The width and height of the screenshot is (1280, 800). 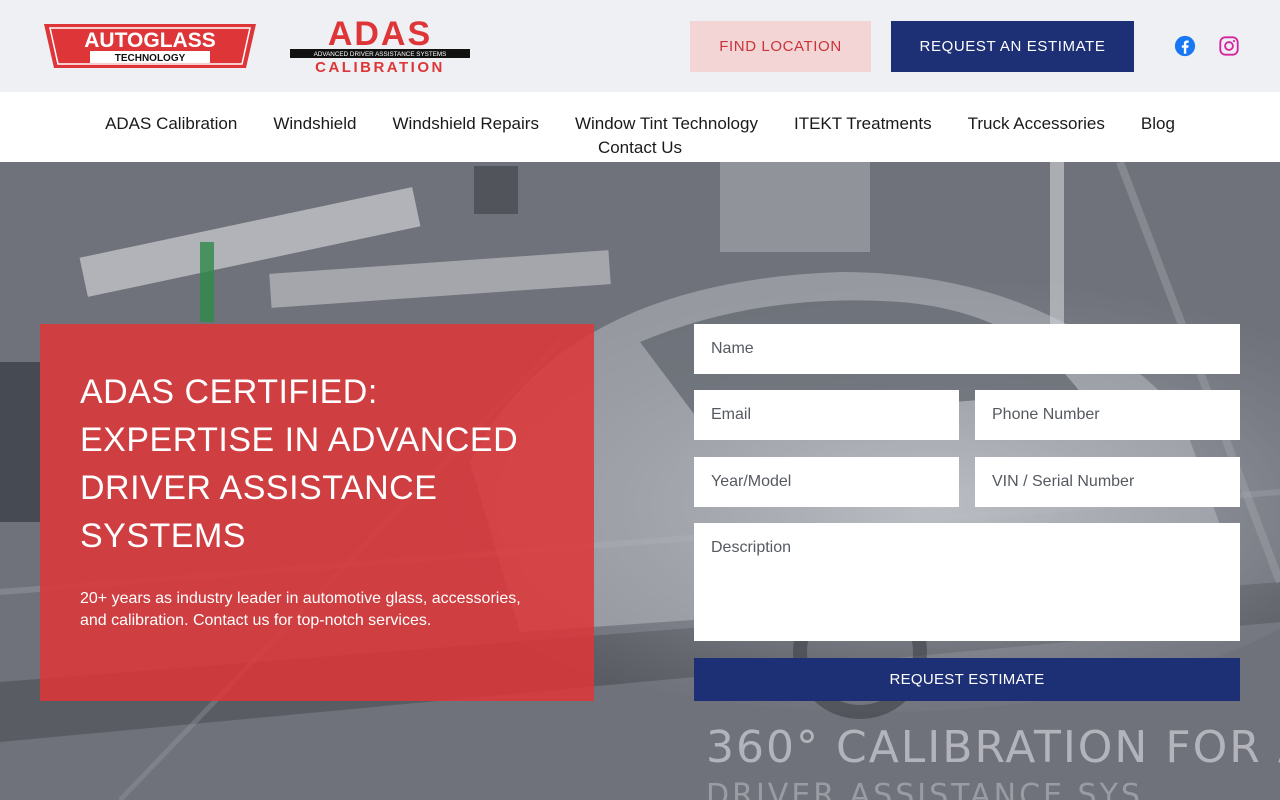 What do you see at coordinates (863, 124) in the screenshot?
I see `nav-item-itekt-treatments: ITEKT Treatments` at bounding box center [863, 124].